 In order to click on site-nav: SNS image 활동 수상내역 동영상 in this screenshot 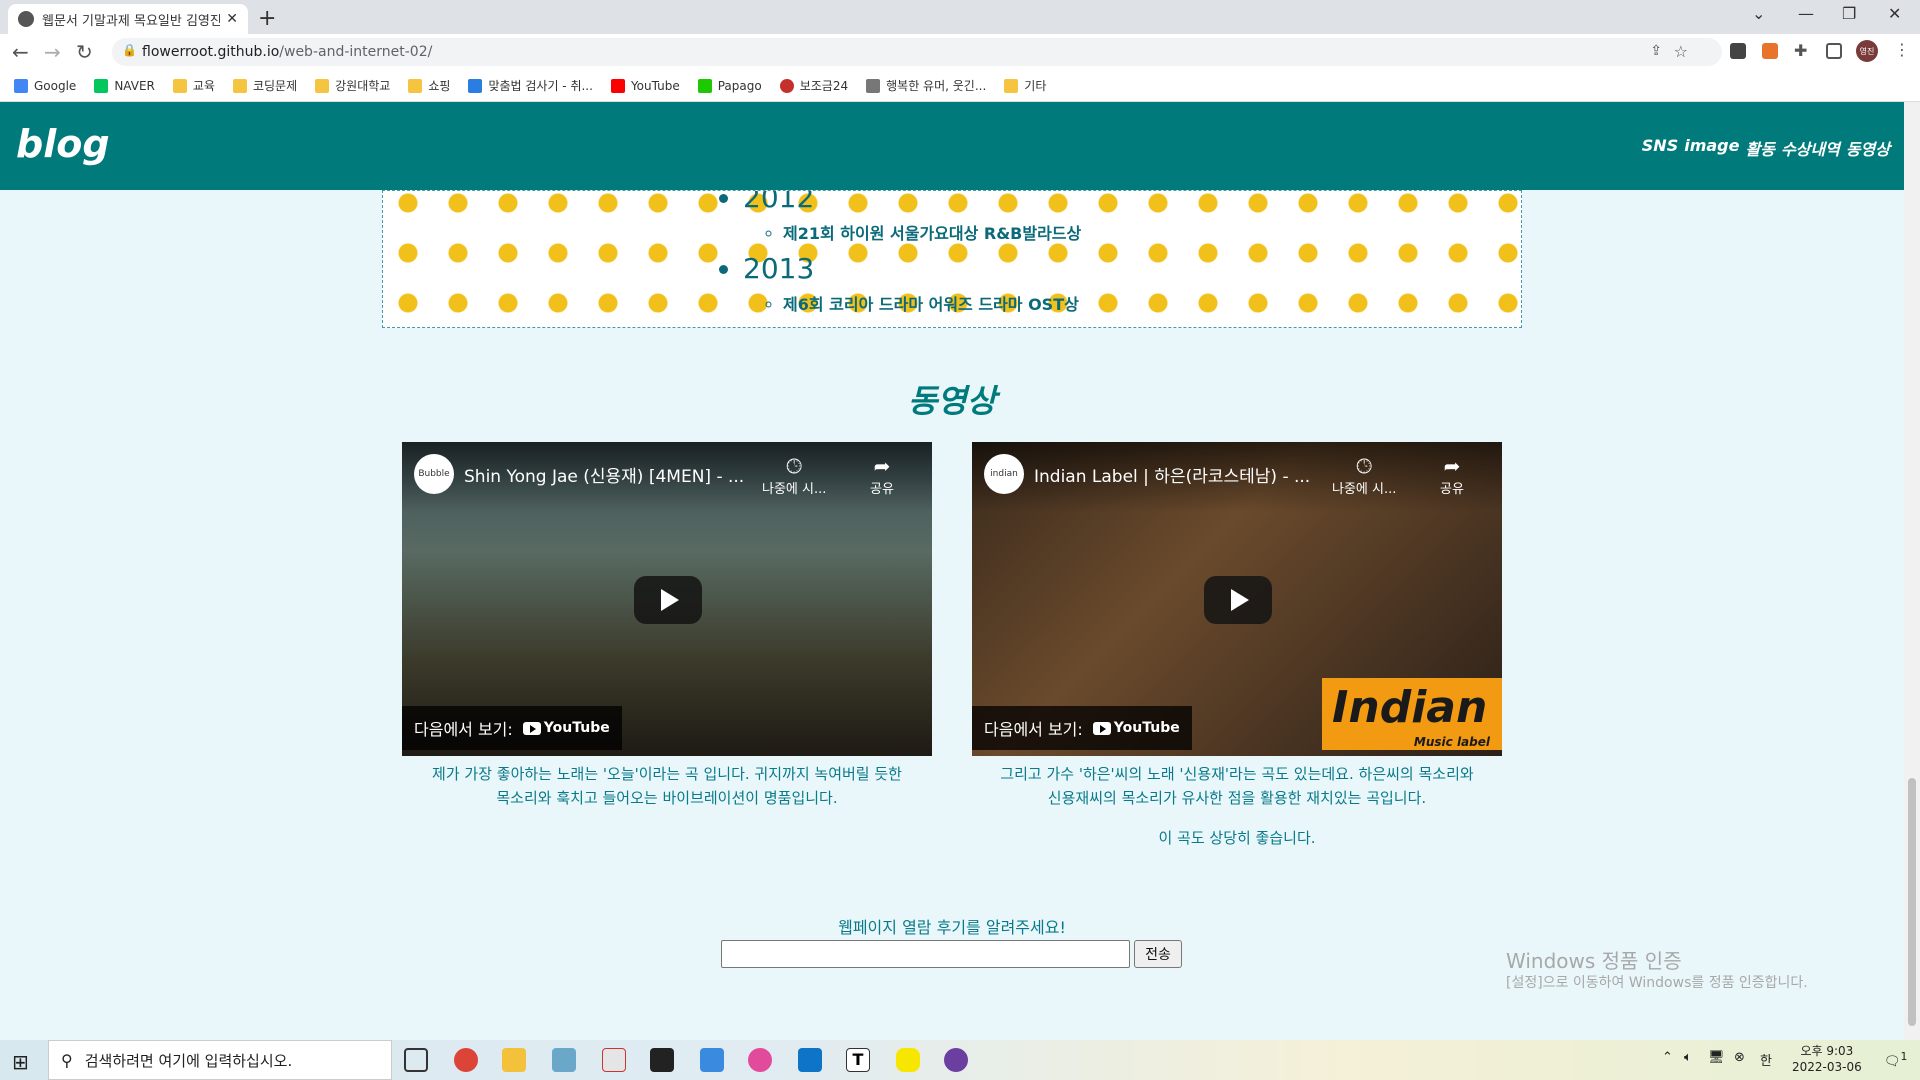, I will do `click(1766, 148)`.